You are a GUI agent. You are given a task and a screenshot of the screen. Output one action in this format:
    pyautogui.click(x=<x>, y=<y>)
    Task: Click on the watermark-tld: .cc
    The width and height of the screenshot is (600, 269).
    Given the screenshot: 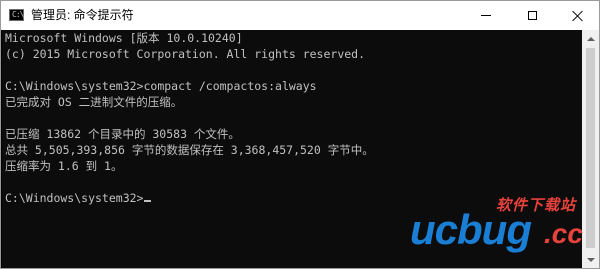 What is the action you would take?
    pyautogui.click(x=563, y=233)
    